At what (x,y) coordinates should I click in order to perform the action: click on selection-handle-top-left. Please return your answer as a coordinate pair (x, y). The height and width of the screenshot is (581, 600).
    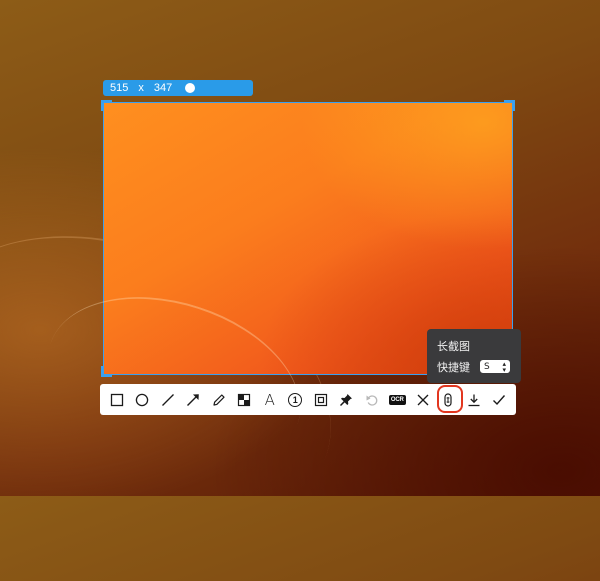
    Looking at the image, I should click on (106, 105).